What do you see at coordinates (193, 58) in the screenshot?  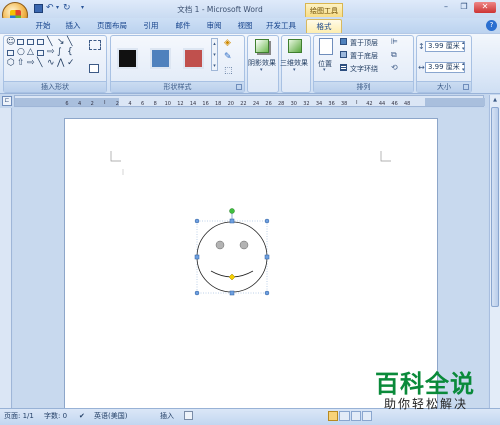 I see `style-swatch-red` at bounding box center [193, 58].